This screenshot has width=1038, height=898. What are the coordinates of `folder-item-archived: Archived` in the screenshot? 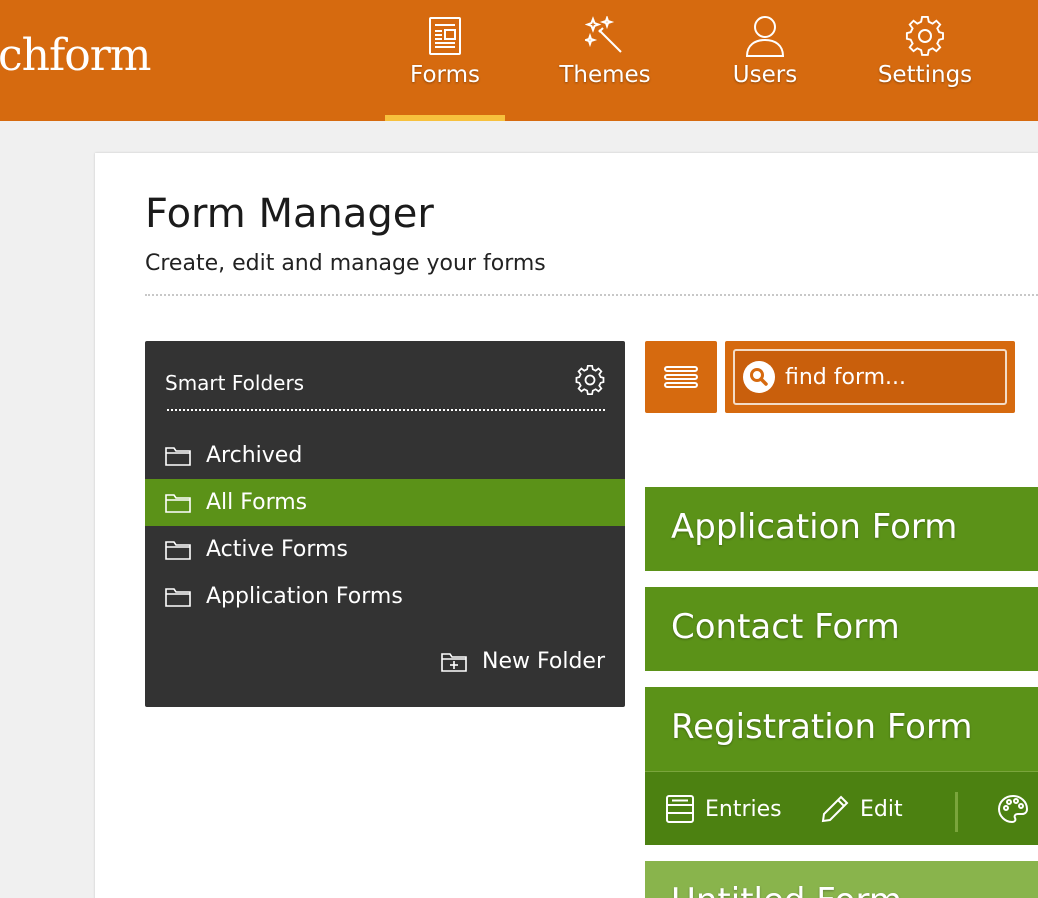 It's located at (385, 455).